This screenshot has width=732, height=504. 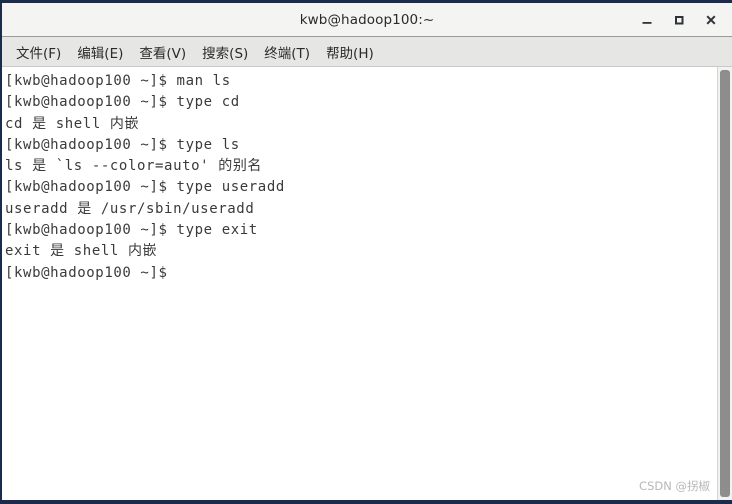 I want to click on terminal-line: exit 是 shell 内嵌, so click(x=81, y=251).